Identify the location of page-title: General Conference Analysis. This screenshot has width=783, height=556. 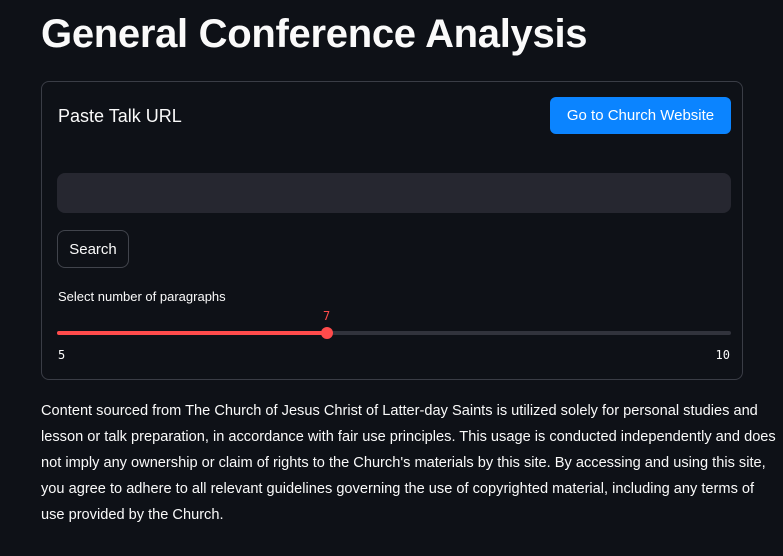
(314, 34).